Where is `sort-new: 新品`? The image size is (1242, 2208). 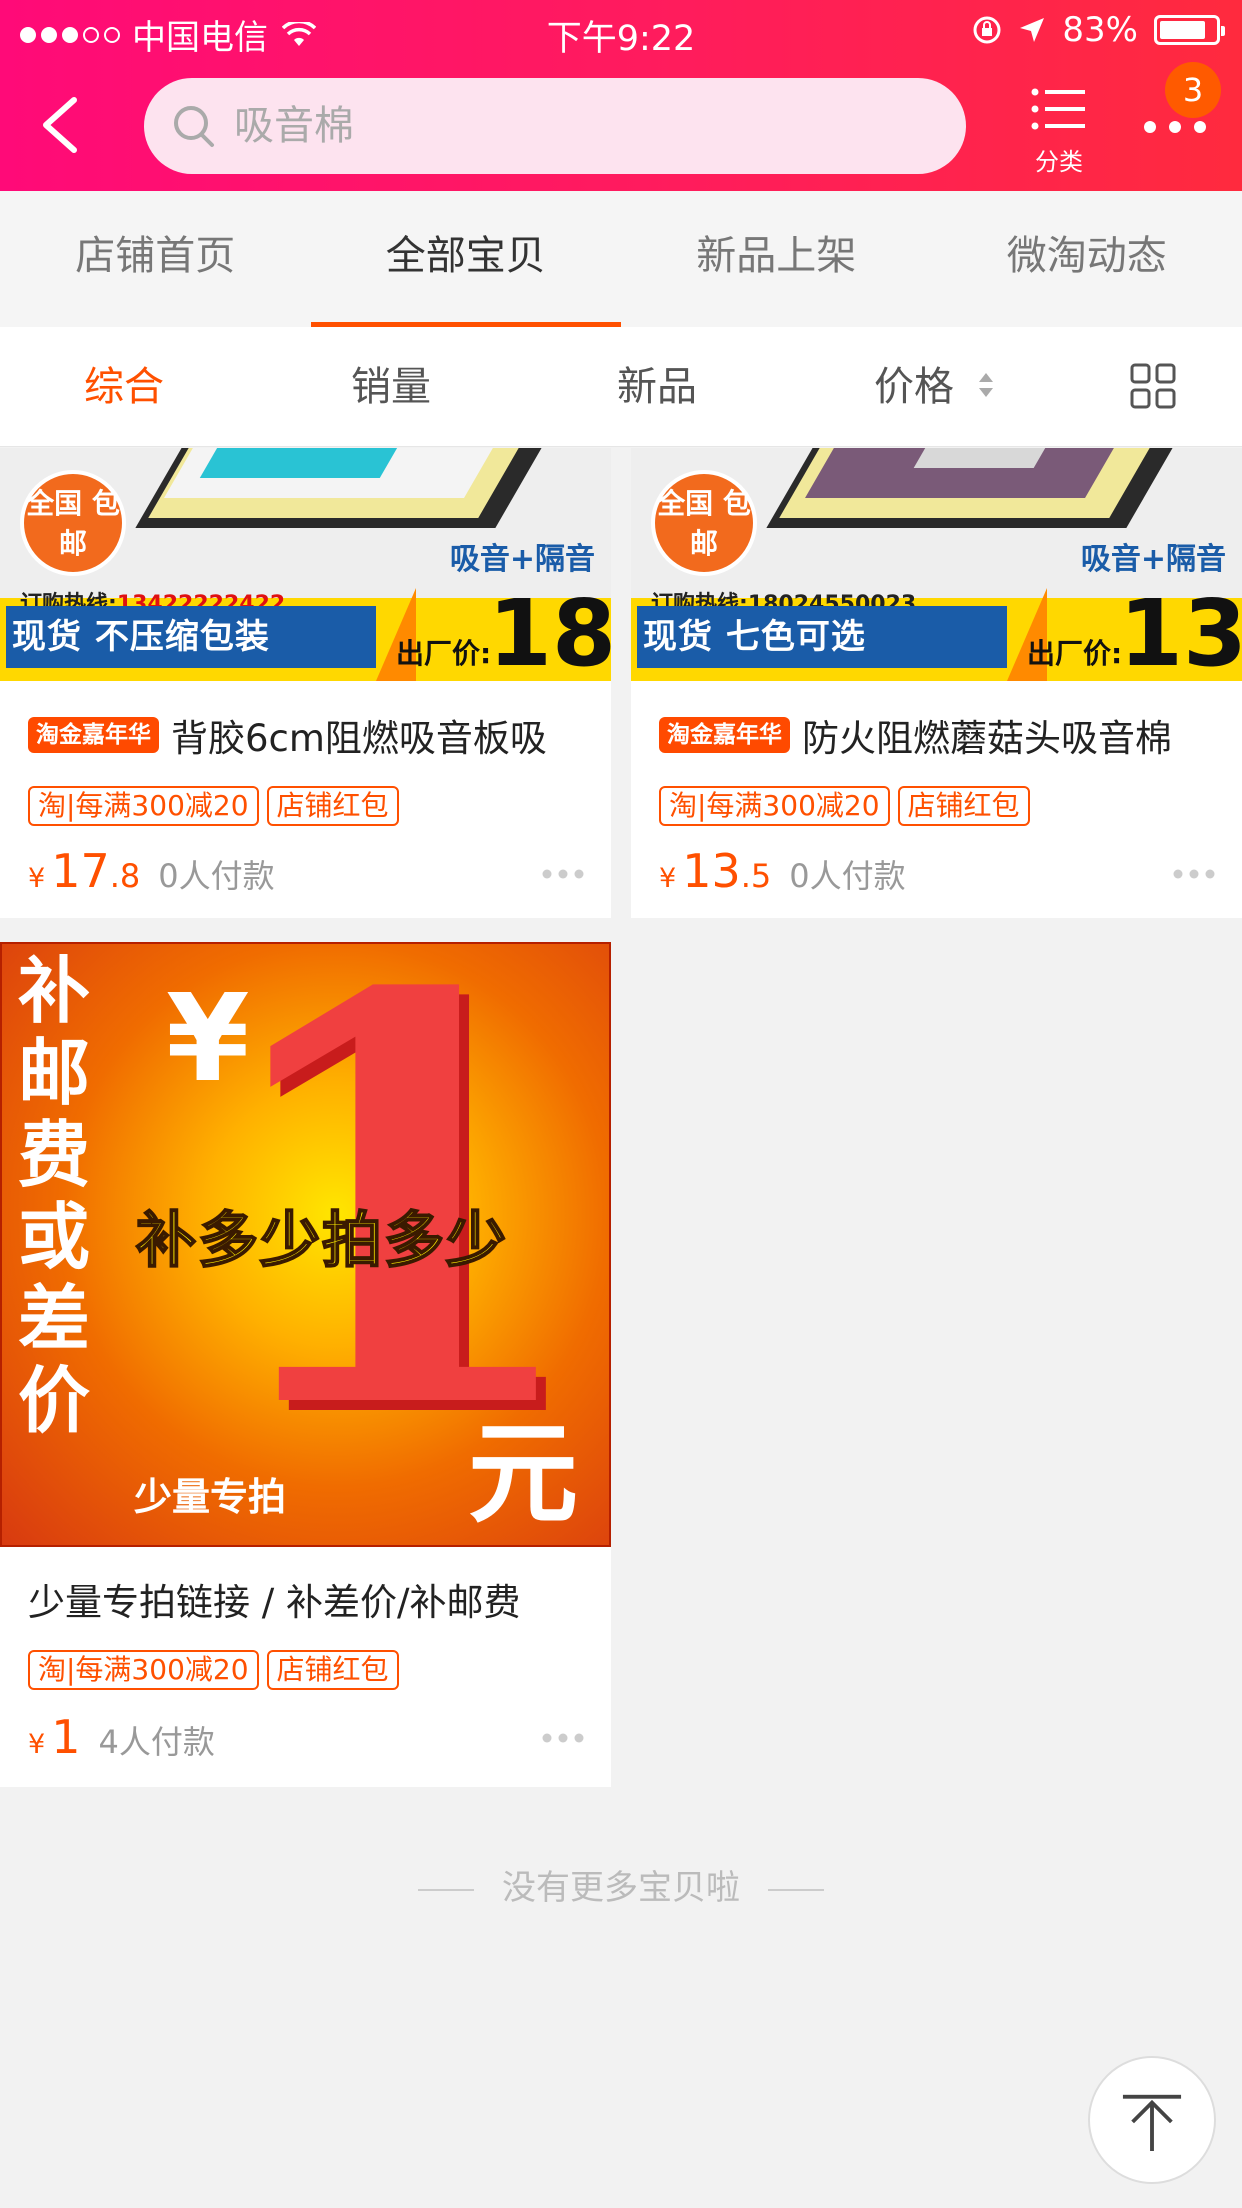
sort-new: 新品 is located at coordinates (657, 387).